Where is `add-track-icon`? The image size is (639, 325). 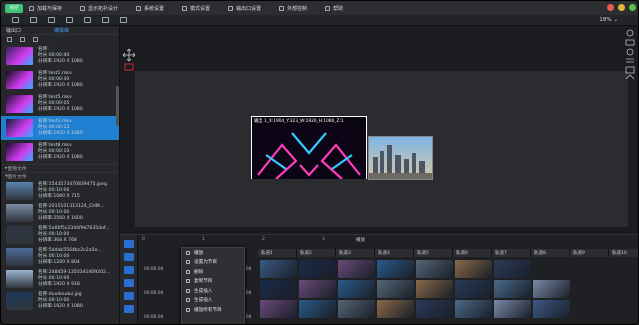
add-track-icon is located at coordinates (129, 244).